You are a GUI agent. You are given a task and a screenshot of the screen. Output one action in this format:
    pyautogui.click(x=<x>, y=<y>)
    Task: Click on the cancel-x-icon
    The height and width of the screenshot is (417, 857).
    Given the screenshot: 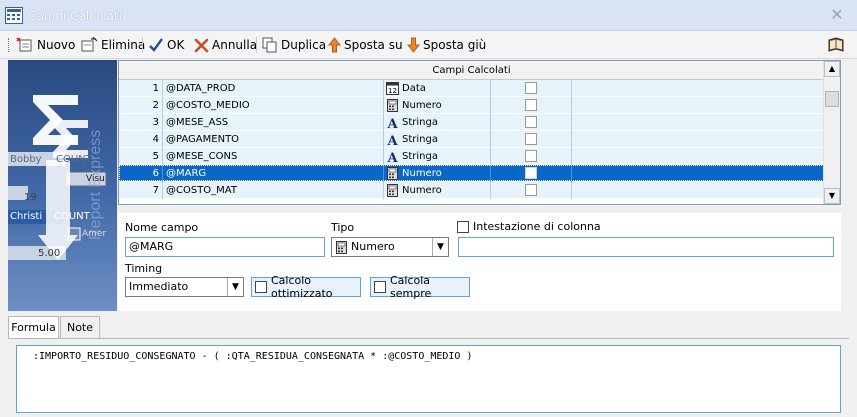 What is the action you would take?
    pyautogui.click(x=201, y=45)
    